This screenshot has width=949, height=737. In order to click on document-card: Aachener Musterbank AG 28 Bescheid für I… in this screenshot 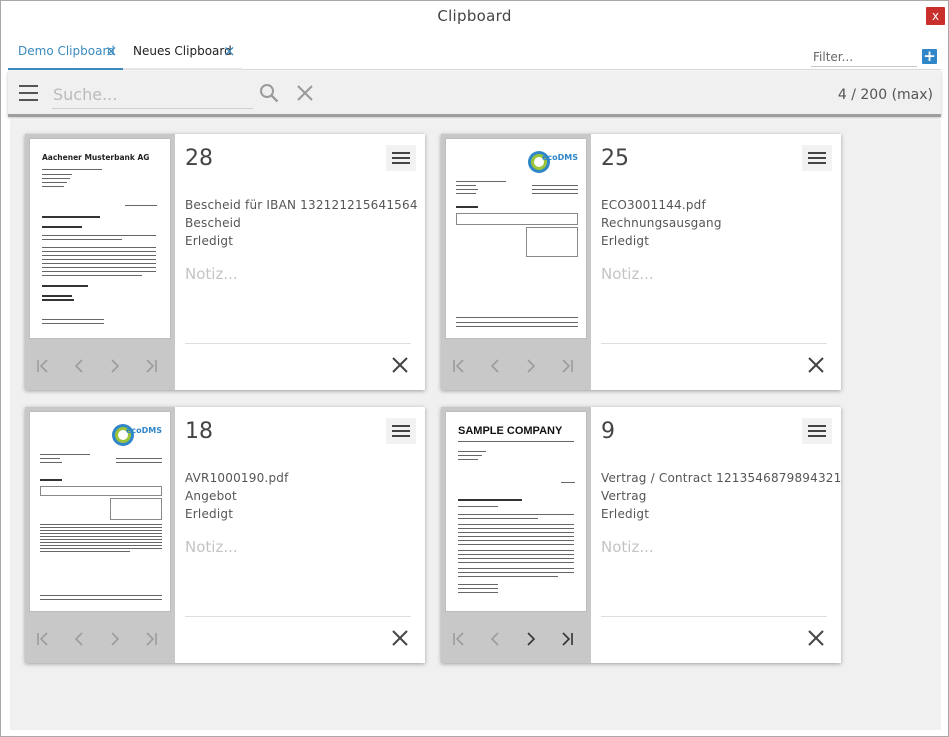, I will do `click(225, 262)`.